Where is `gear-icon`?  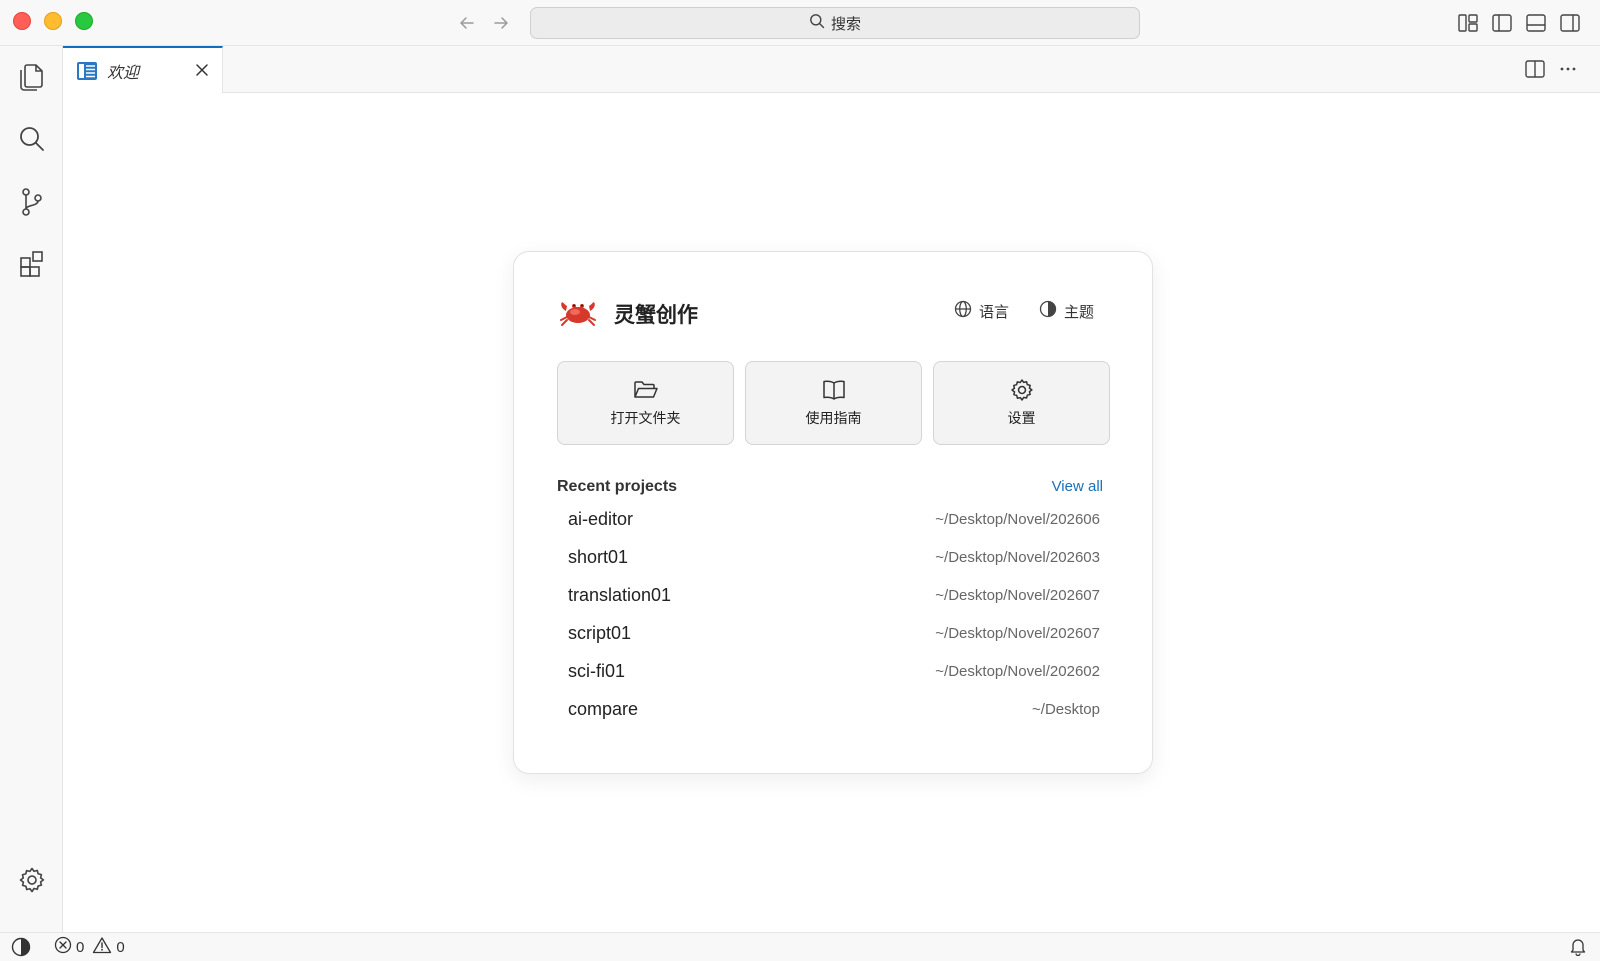 gear-icon is located at coordinates (1022, 390).